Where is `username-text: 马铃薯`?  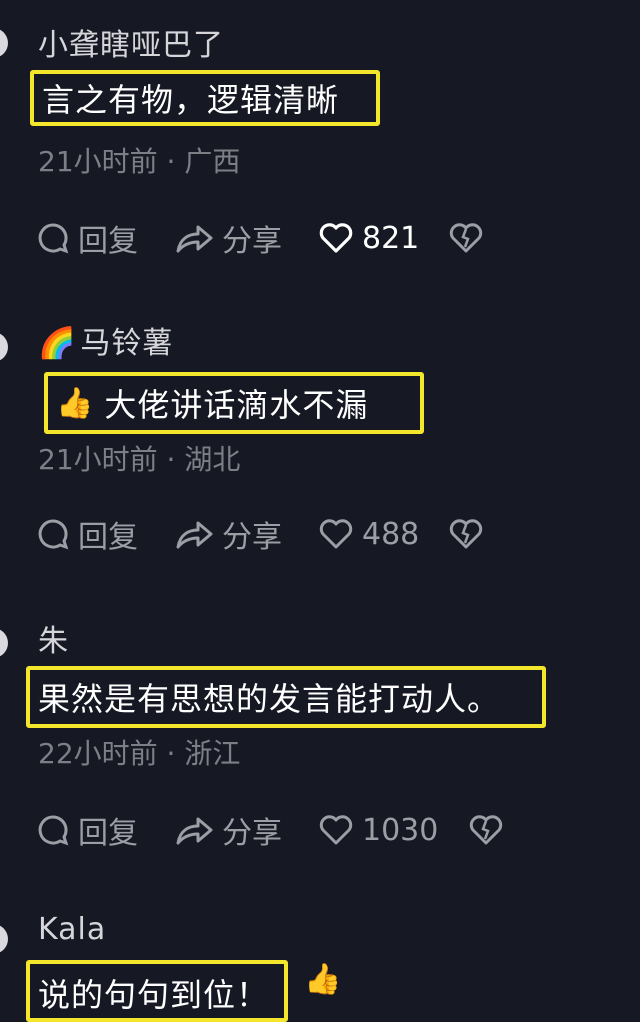
username-text: 马铃薯 is located at coordinates (127, 343).